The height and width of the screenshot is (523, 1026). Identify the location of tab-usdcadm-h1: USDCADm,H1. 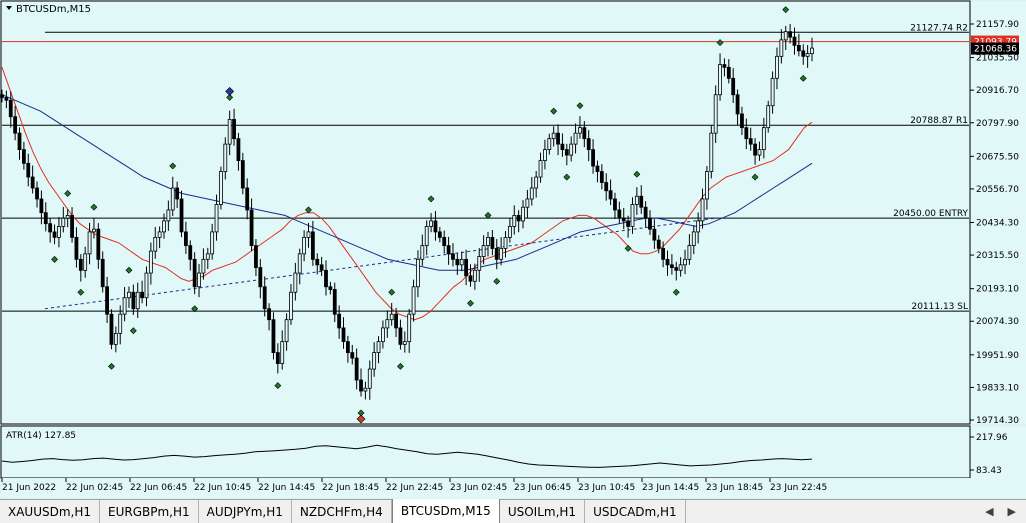
(635, 511).